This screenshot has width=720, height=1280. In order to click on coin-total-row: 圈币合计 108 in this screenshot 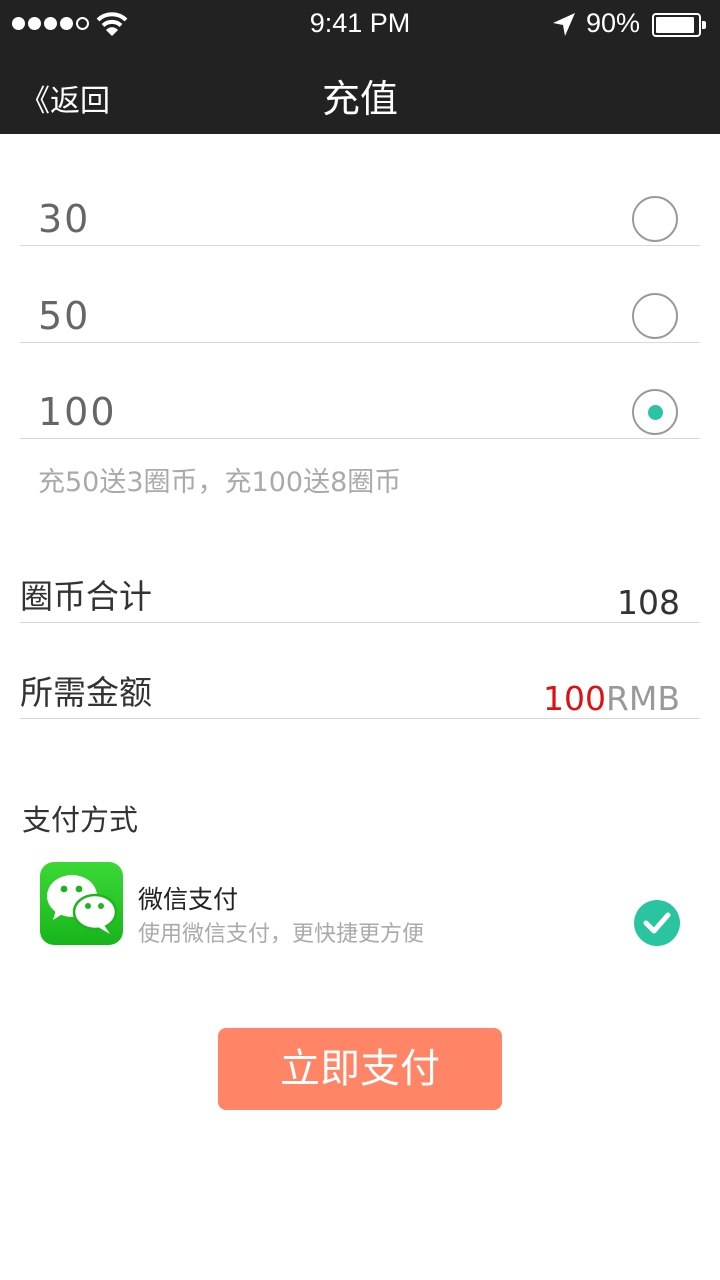, I will do `click(360, 595)`.